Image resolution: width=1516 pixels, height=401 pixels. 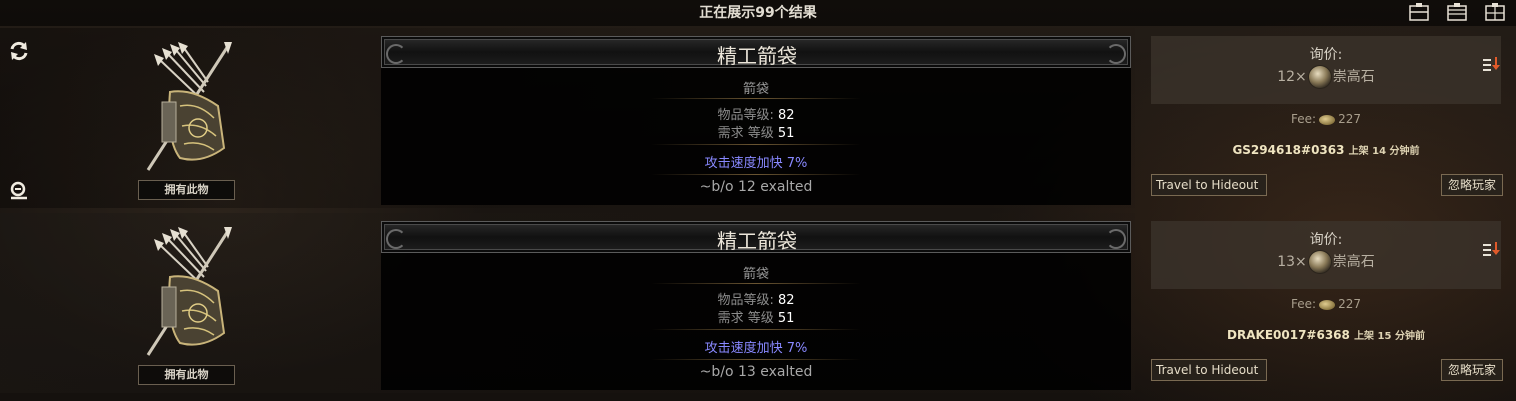 What do you see at coordinates (1288, 150) in the screenshot?
I see `seller-name: GS294618#0363` at bounding box center [1288, 150].